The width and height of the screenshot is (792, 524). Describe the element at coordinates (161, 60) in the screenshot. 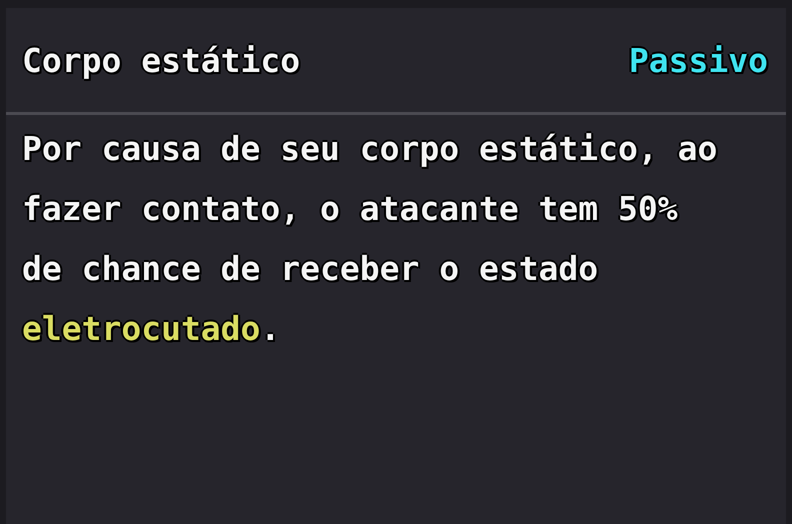

I see `ability-title: Corpo estático` at that location.